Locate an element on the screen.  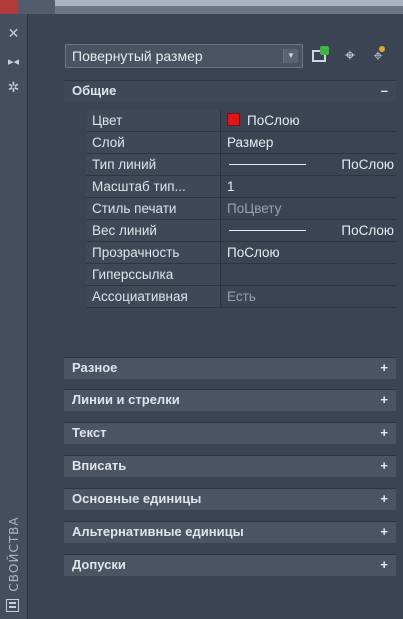
section-label: Разное is located at coordinates (95, 367).